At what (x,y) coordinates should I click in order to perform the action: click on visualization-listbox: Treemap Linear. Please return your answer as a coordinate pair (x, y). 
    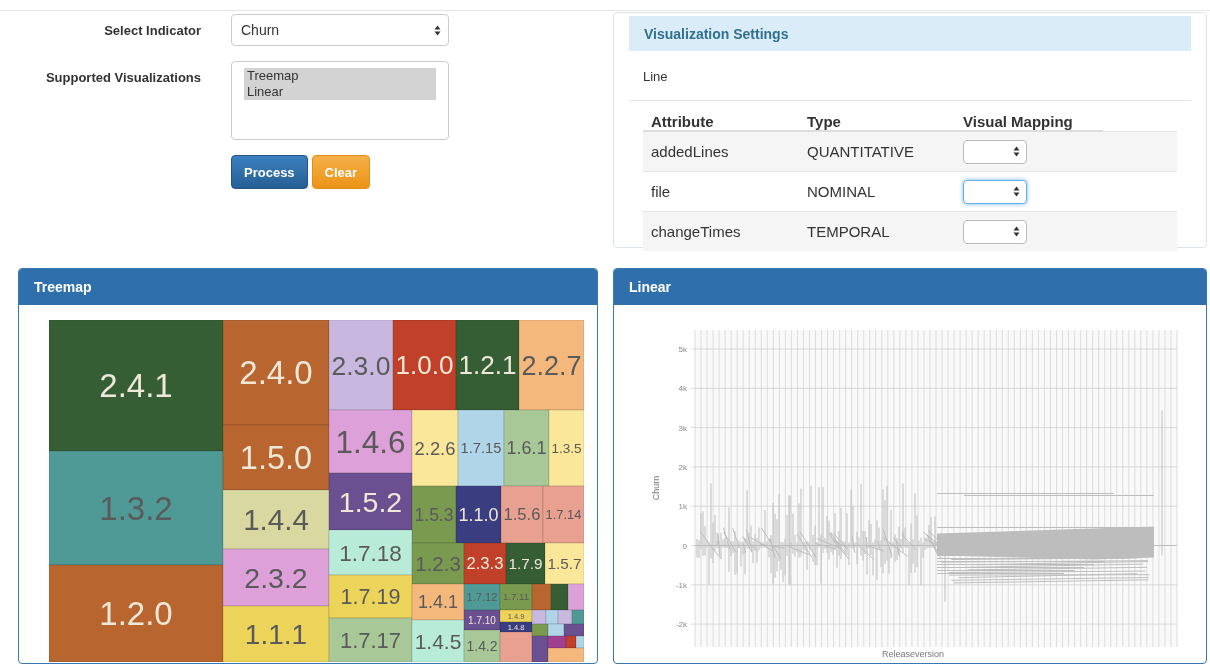
    Looking at the image, I should click on (340, 100).